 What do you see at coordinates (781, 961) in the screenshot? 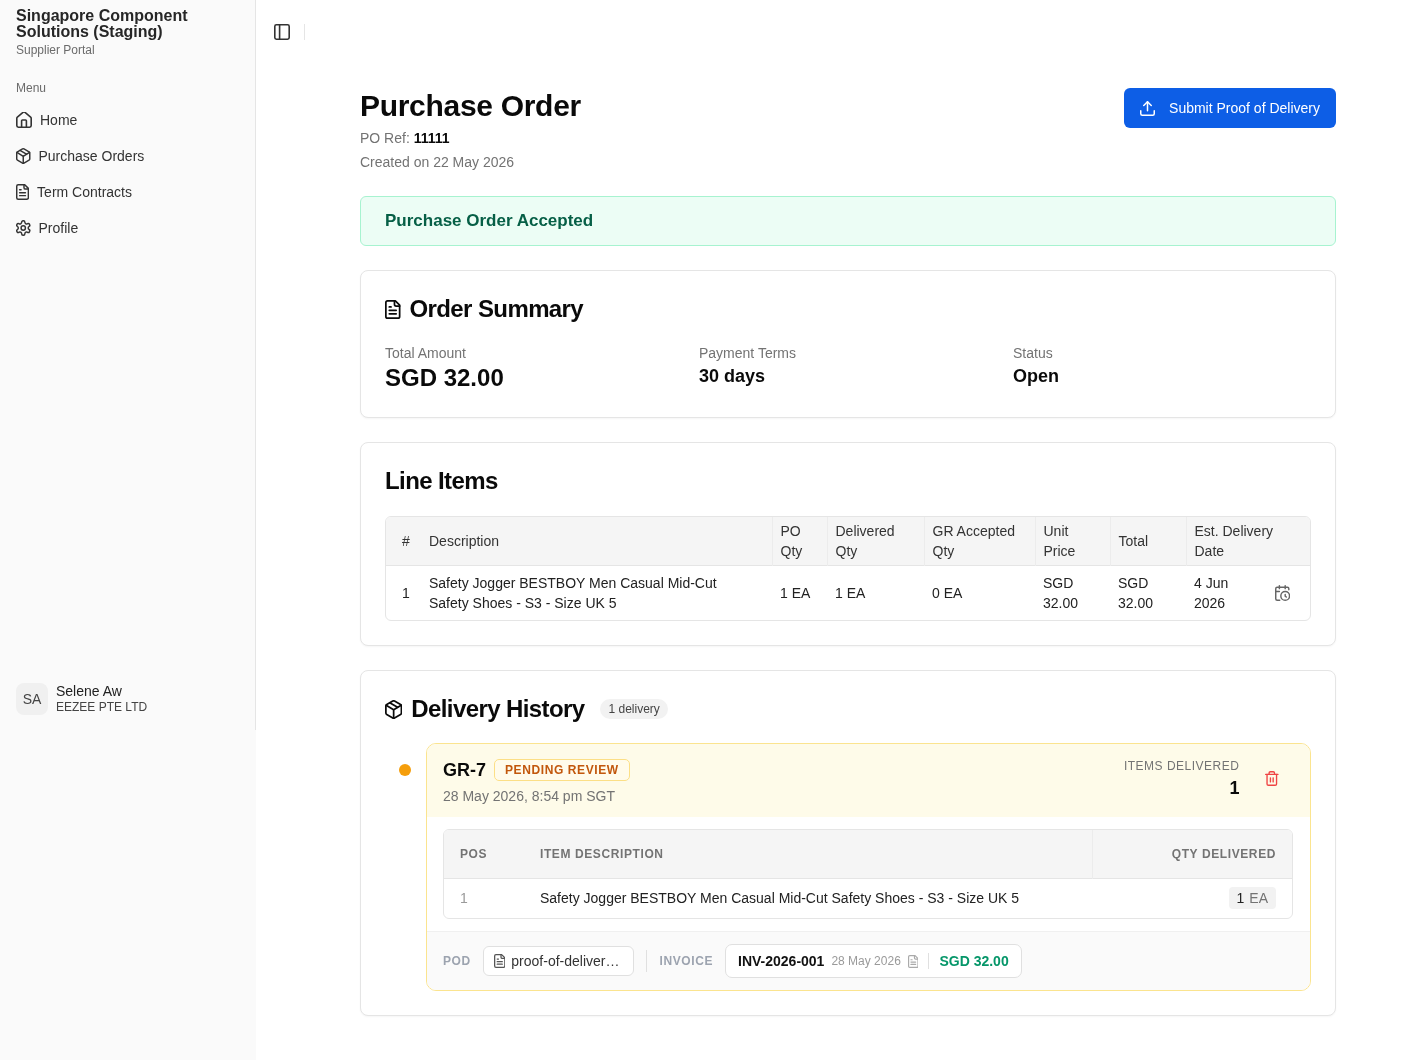
I see `invoice-number: INV-2026-001` at bounding box center [781, 961].